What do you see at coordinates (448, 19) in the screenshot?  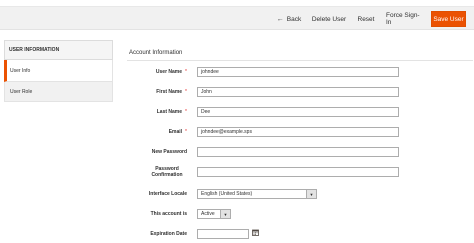 I see `save-user-button: Save User` at bounding box center [448, 19].